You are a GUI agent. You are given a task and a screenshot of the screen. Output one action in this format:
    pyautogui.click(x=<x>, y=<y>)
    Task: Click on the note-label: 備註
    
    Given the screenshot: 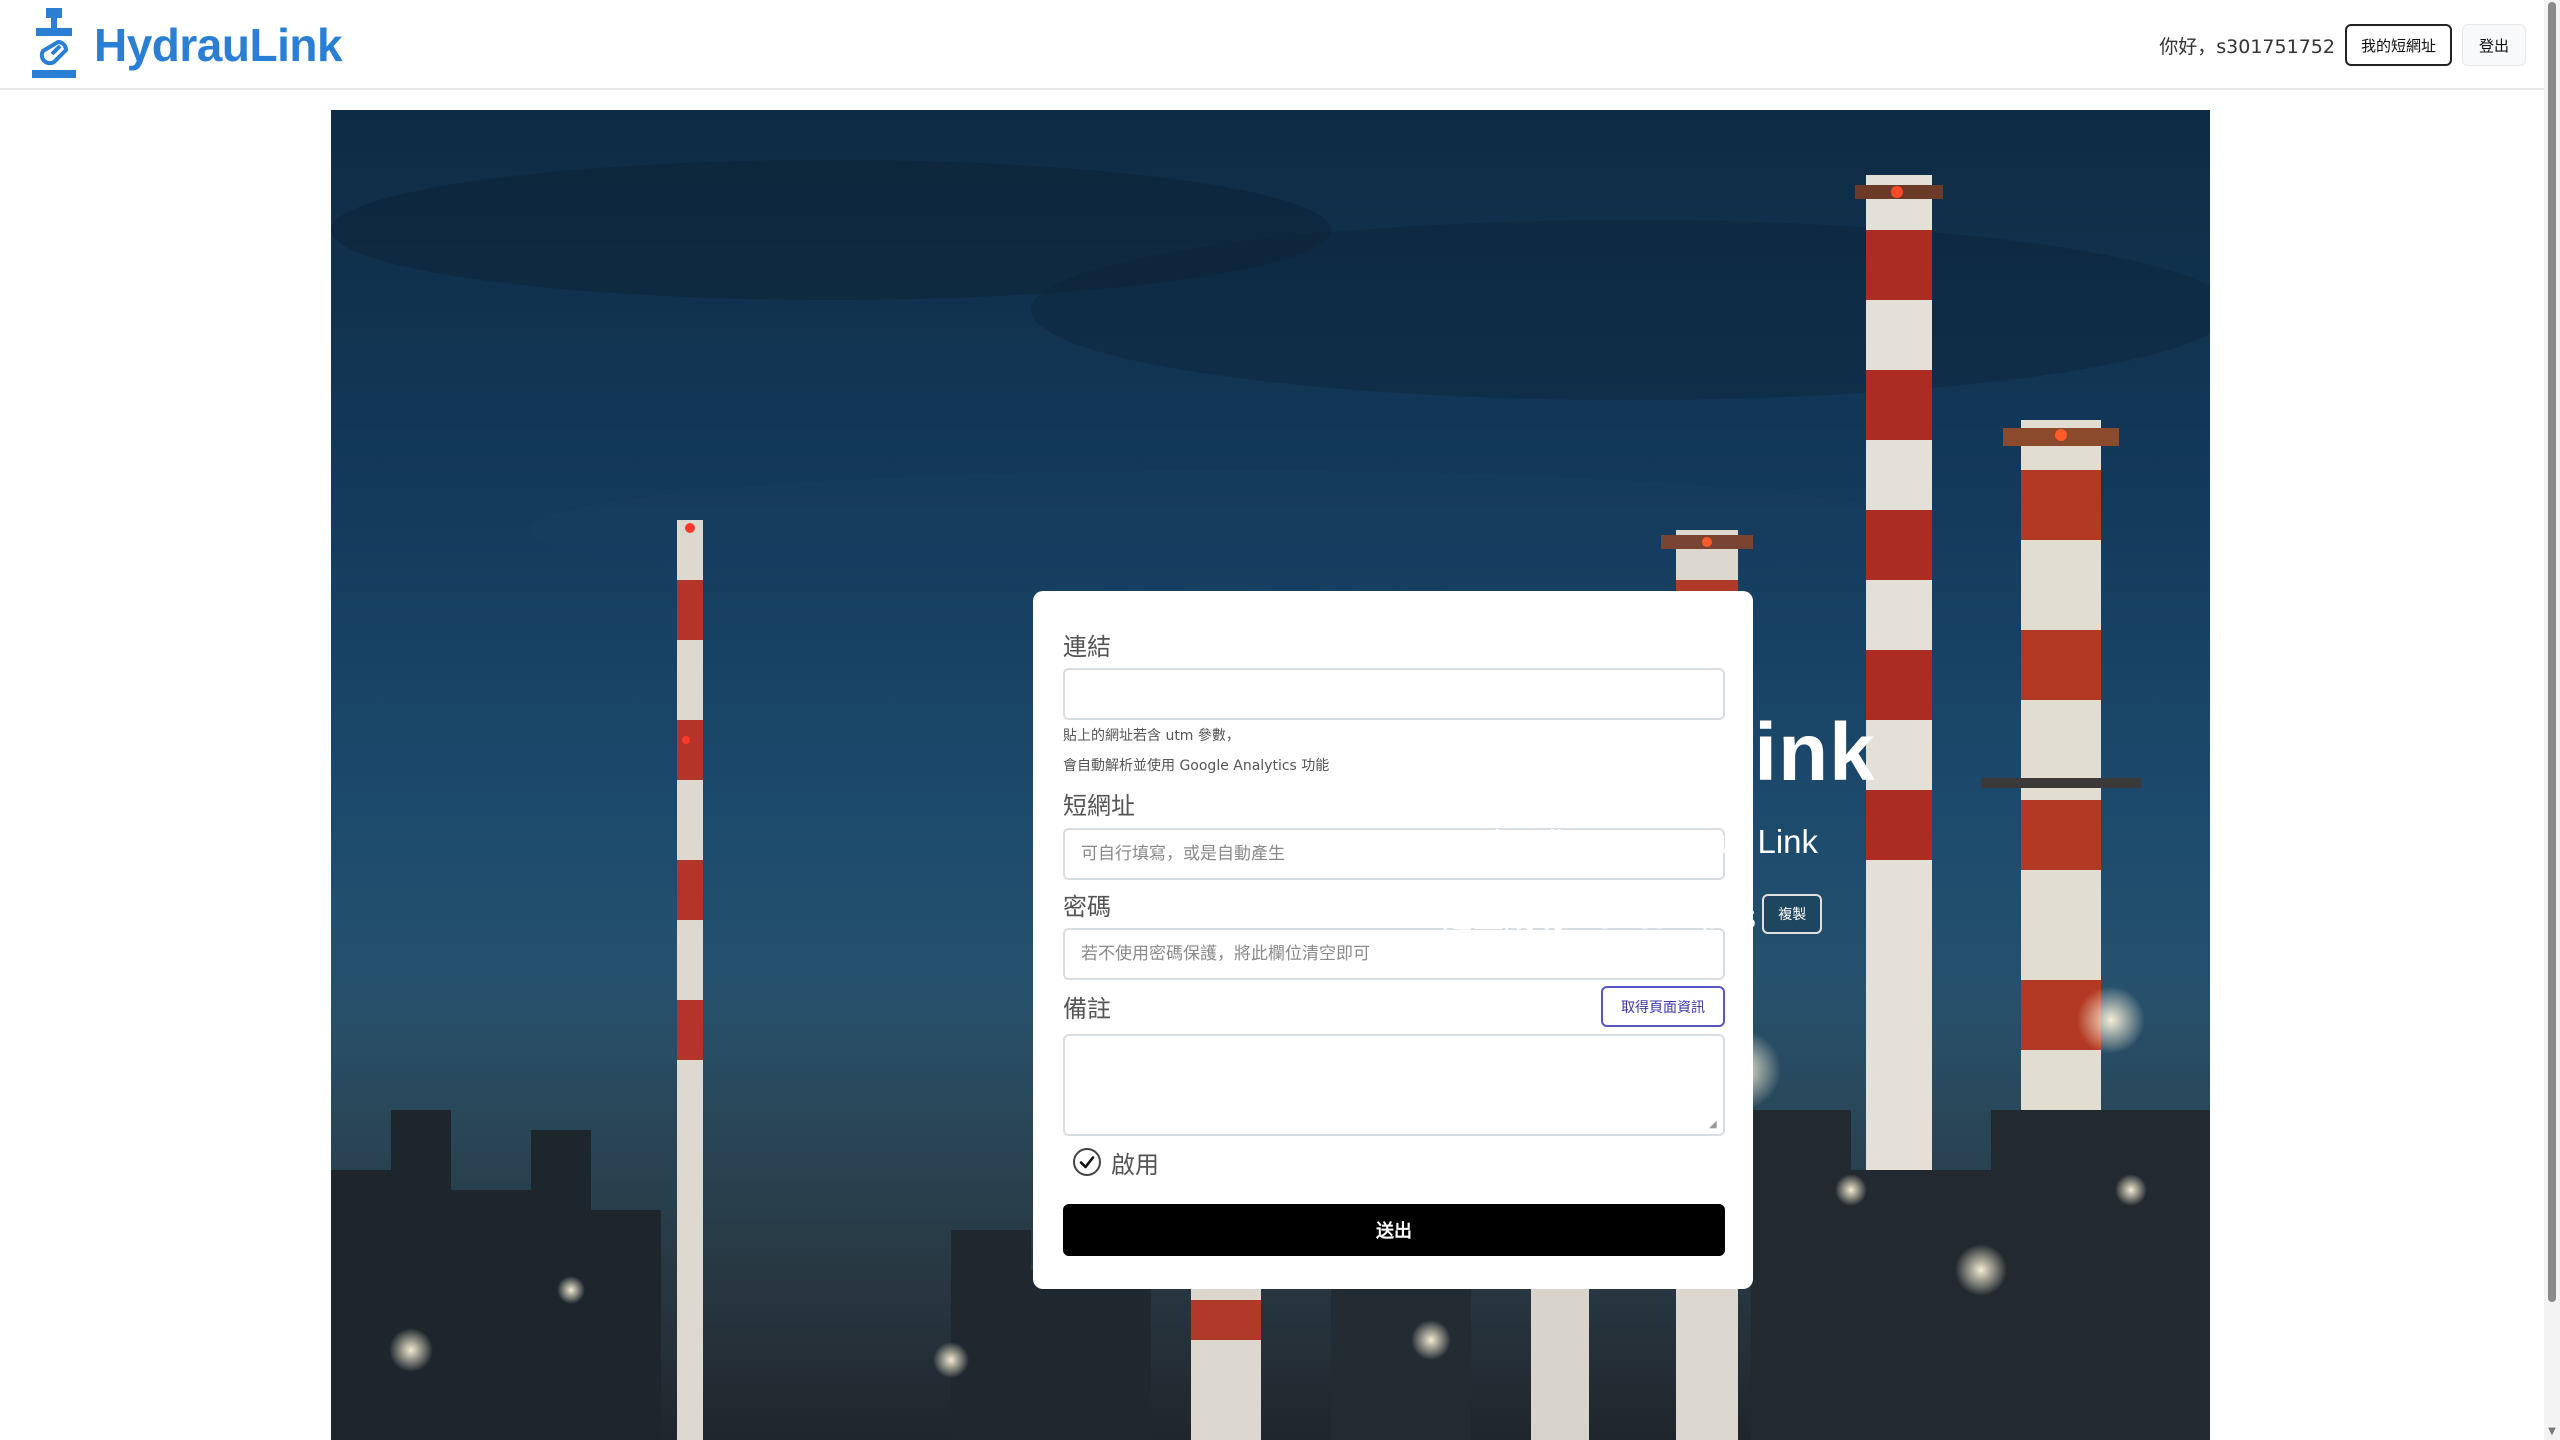 What is the action you would take?
    pyautogui.click(x=1087, y=1009)
    